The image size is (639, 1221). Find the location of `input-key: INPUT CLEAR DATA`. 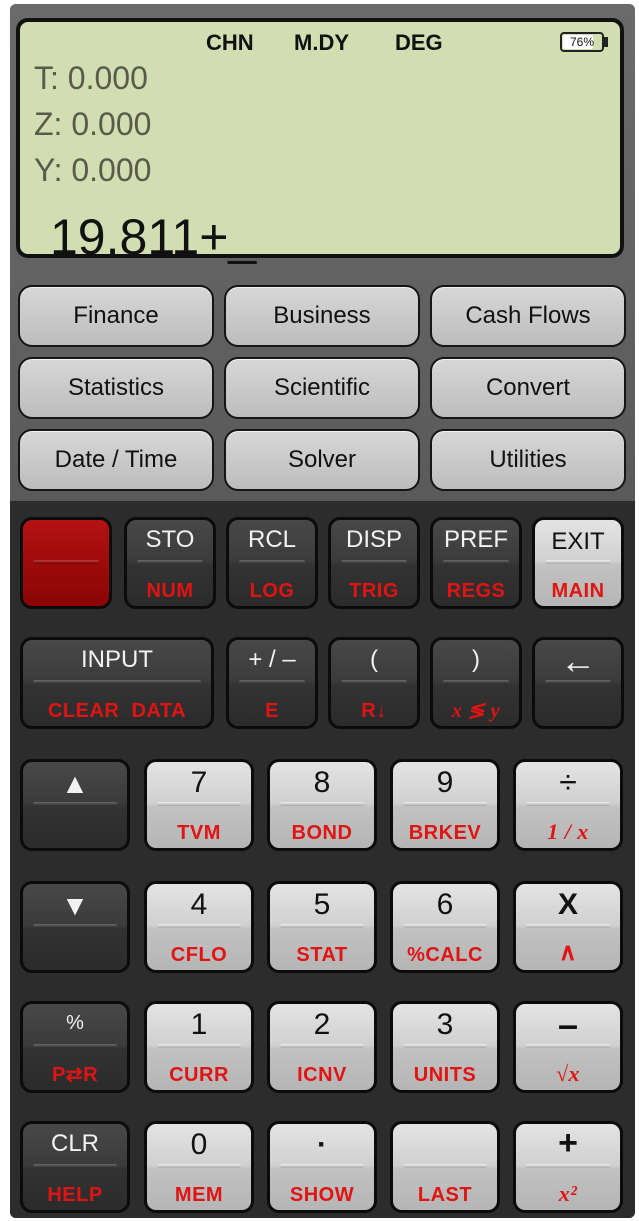

input-key: INPUT CLEAR DATA is located at coordinates (117, 683).